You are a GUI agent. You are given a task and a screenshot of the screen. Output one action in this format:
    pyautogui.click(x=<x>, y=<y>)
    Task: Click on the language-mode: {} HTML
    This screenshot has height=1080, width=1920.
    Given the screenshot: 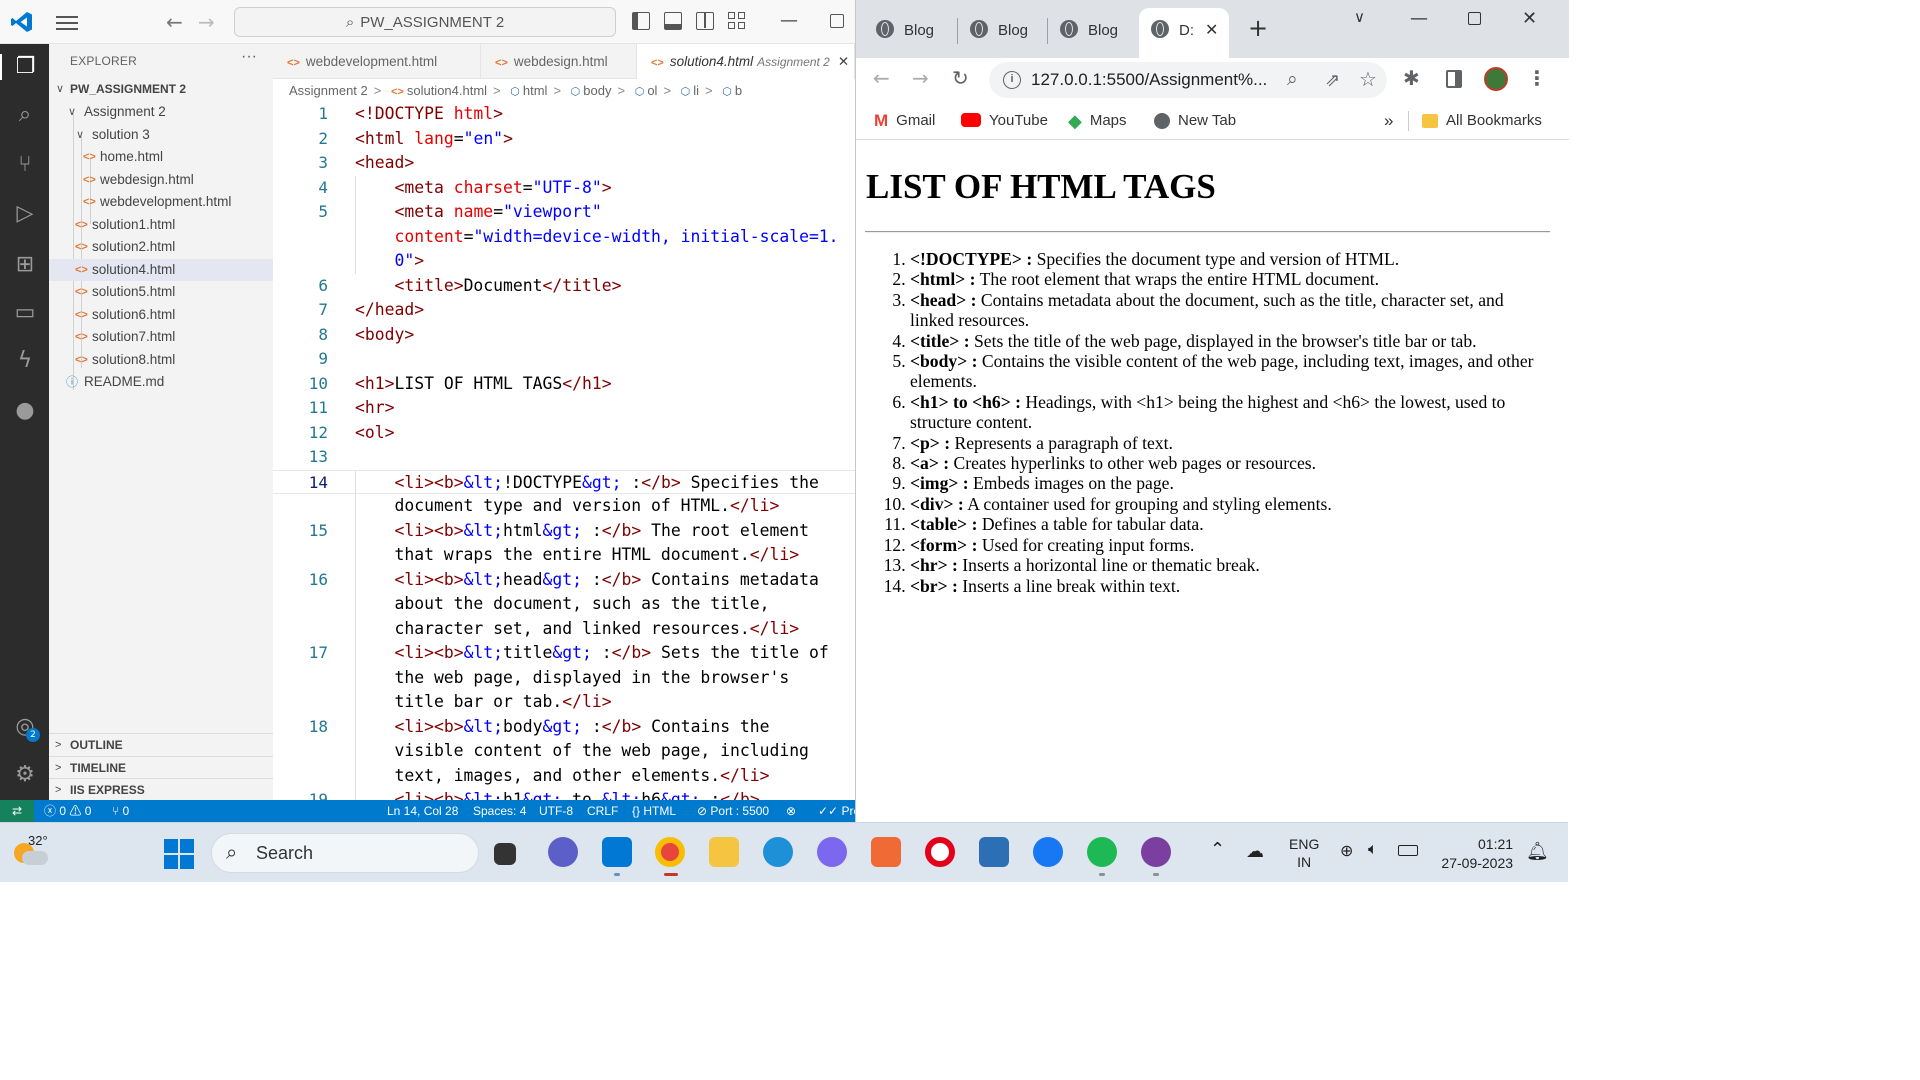 What is the action you would take?
    pyautogui.click(x=654, y=811)
    